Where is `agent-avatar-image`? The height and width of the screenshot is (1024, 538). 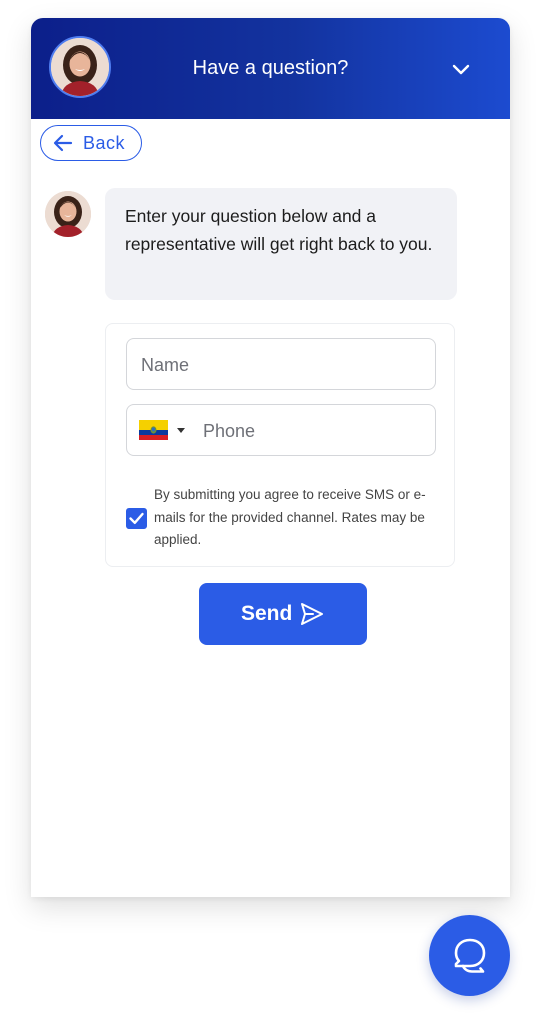 agent-avatar-image is located at coordinates (68, 214).